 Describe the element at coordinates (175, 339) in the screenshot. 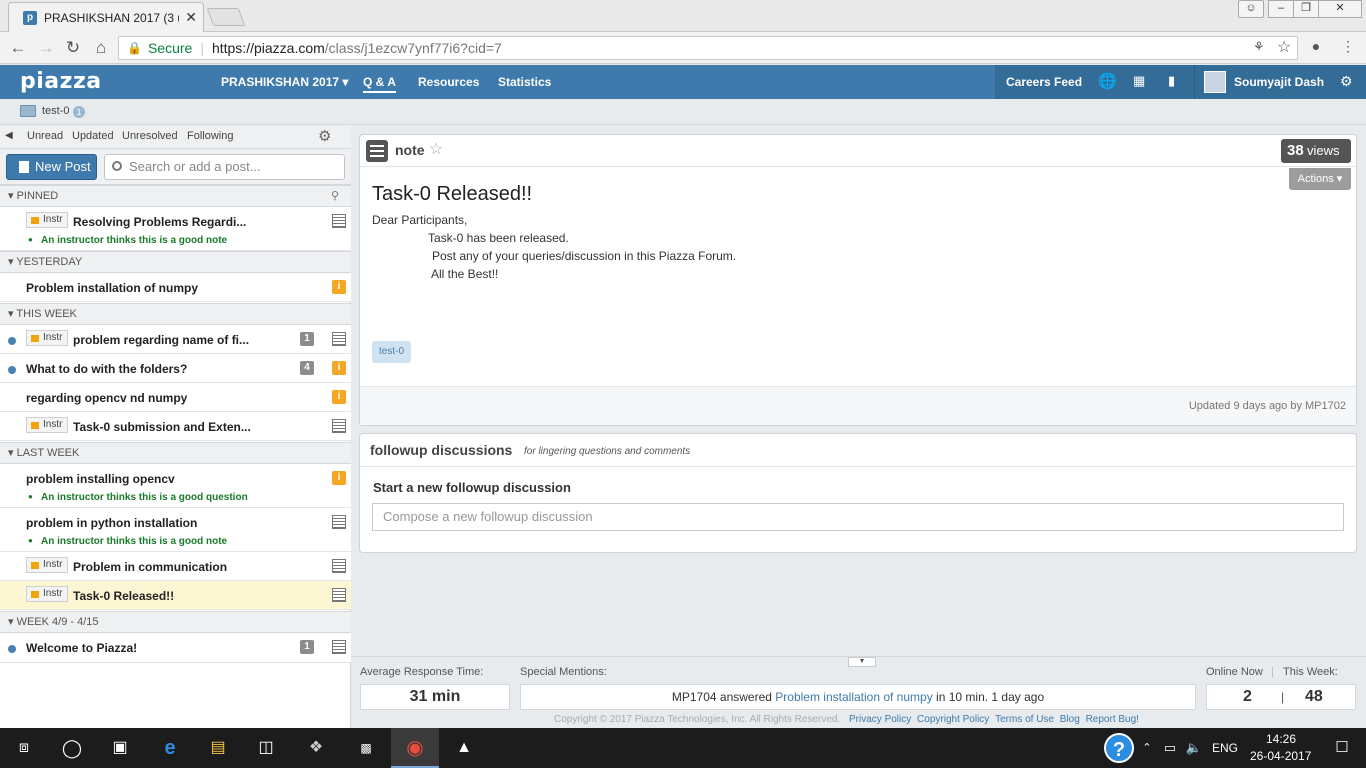

I see `list-item: Instr problem regarding name of fi... 1` at that location.